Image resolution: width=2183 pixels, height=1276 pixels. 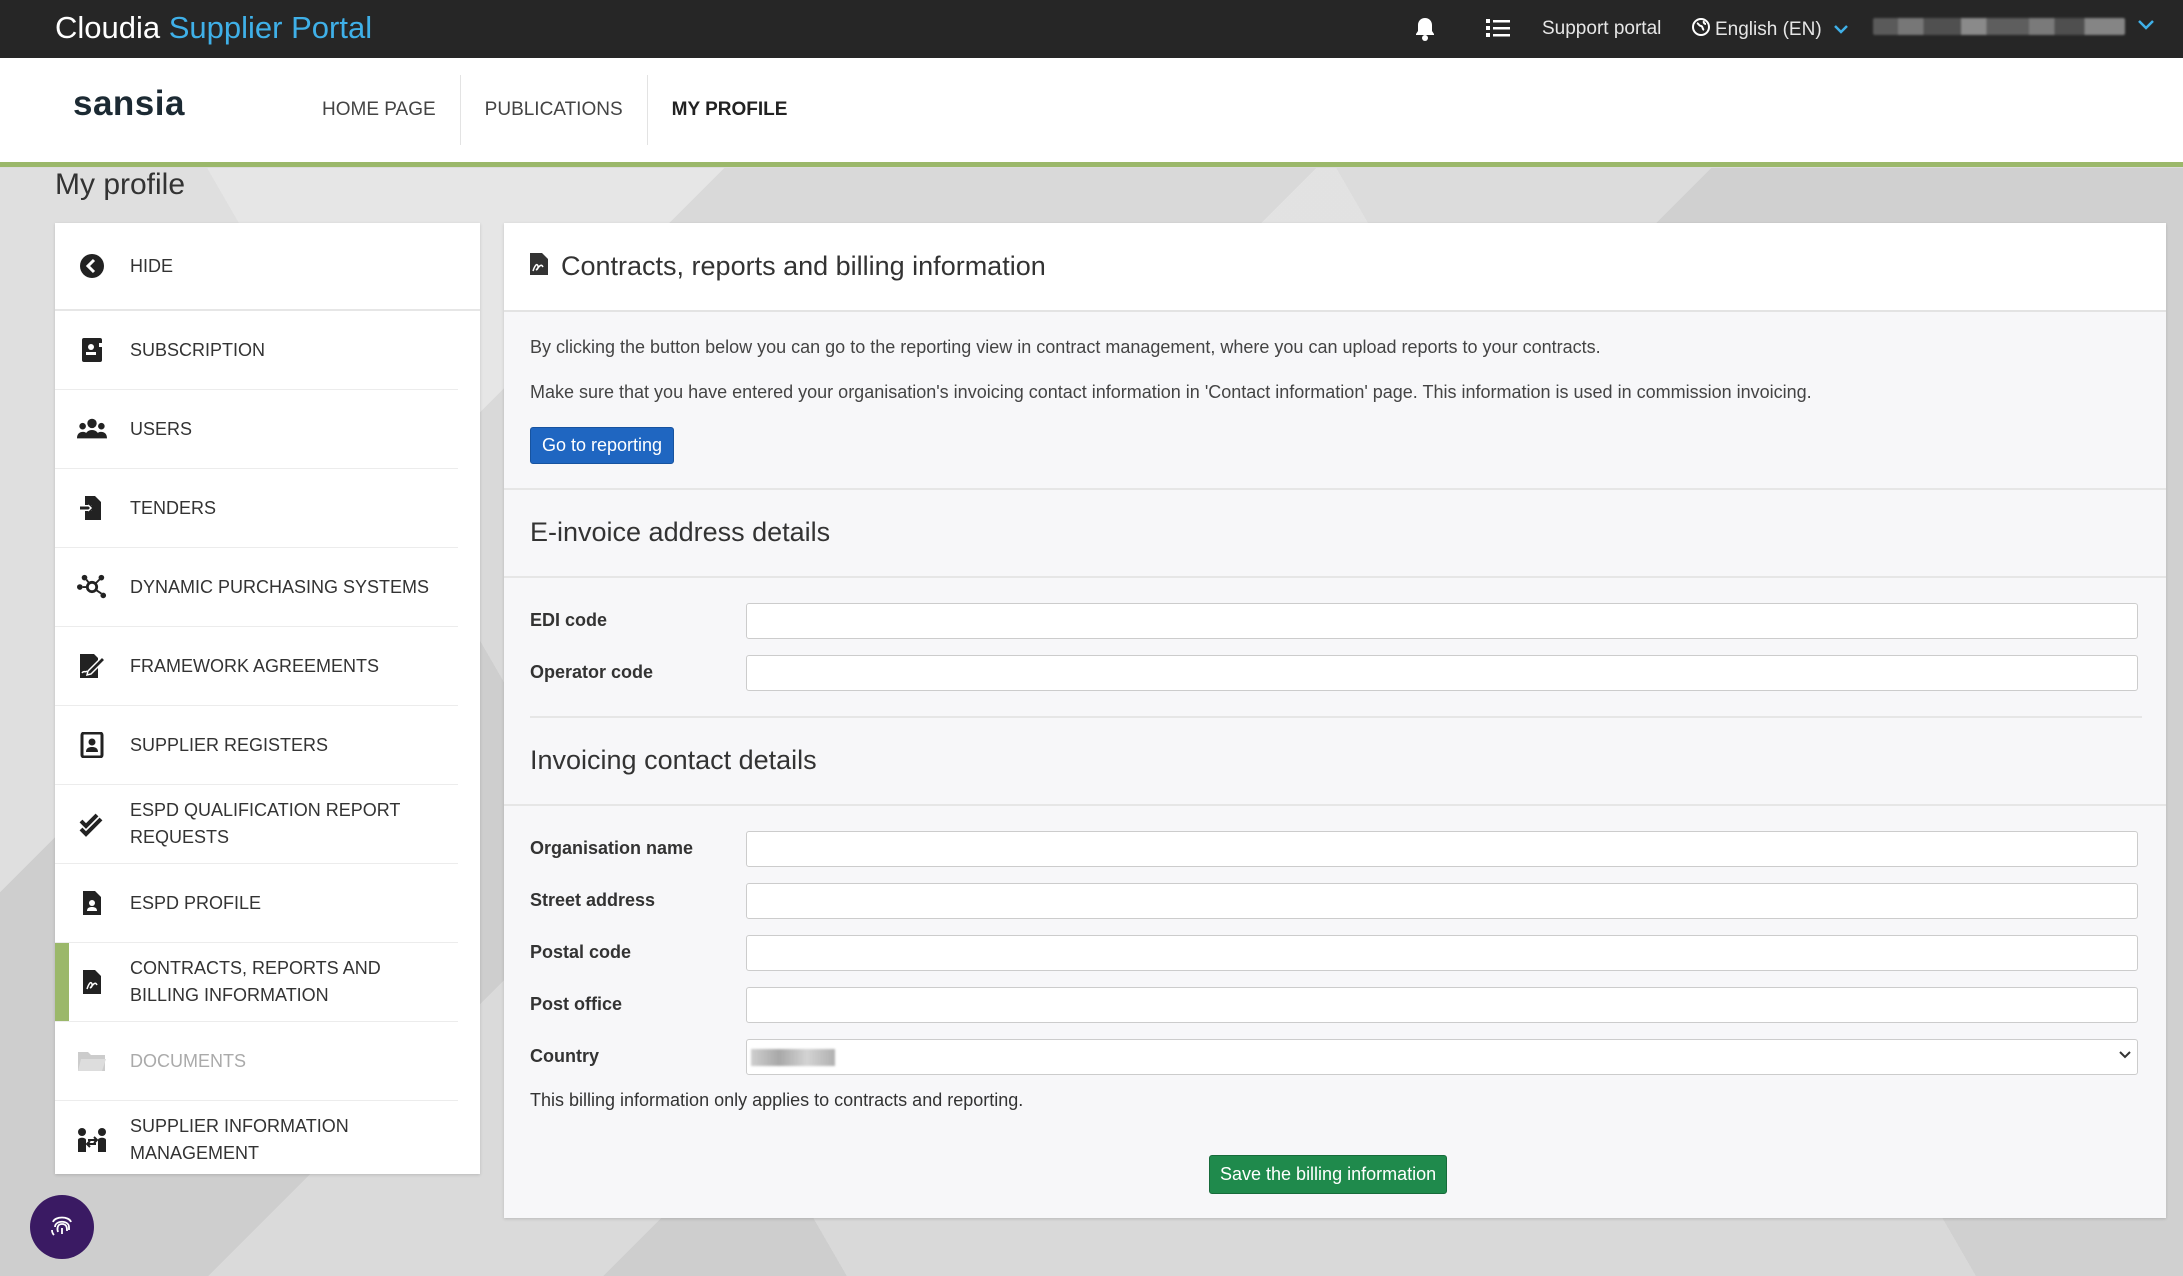 What do you see at coordinates (1601, 29) in the screenshot?
I see `support-portal-link: Support portal` at bounding box center [1601, 29].